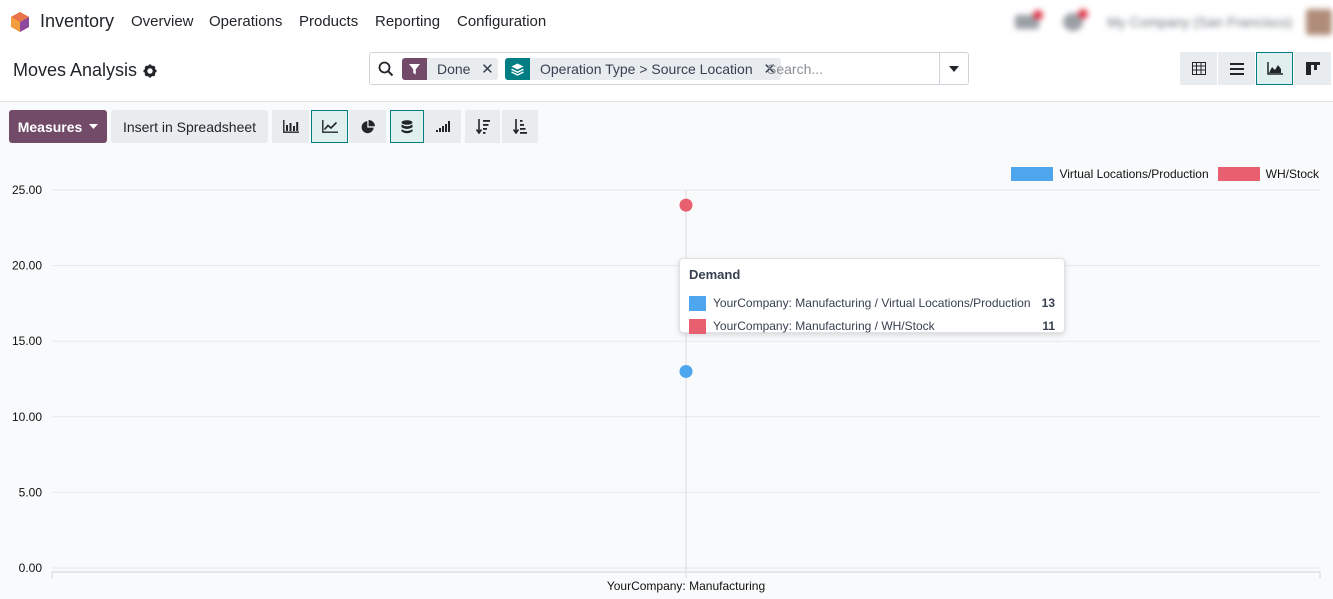  Describe the element at coordinates (328, 21) in the screenshot. I see `menu-products: Products` at that location.